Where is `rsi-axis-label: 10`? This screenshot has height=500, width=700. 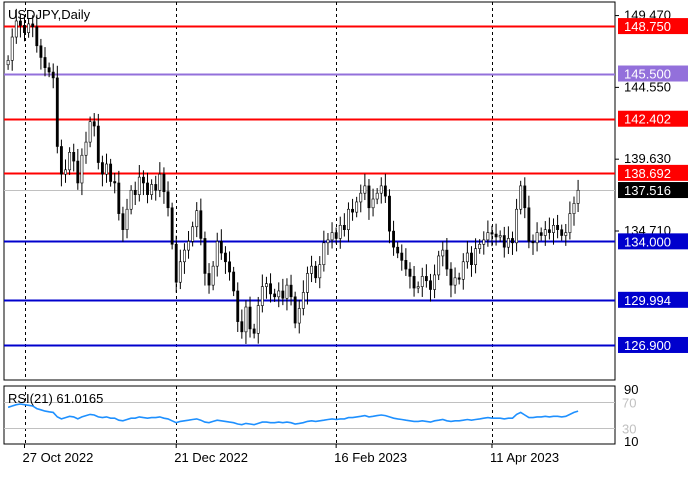 rsi-axis-label: 10 is located at coordinates (631, 441).